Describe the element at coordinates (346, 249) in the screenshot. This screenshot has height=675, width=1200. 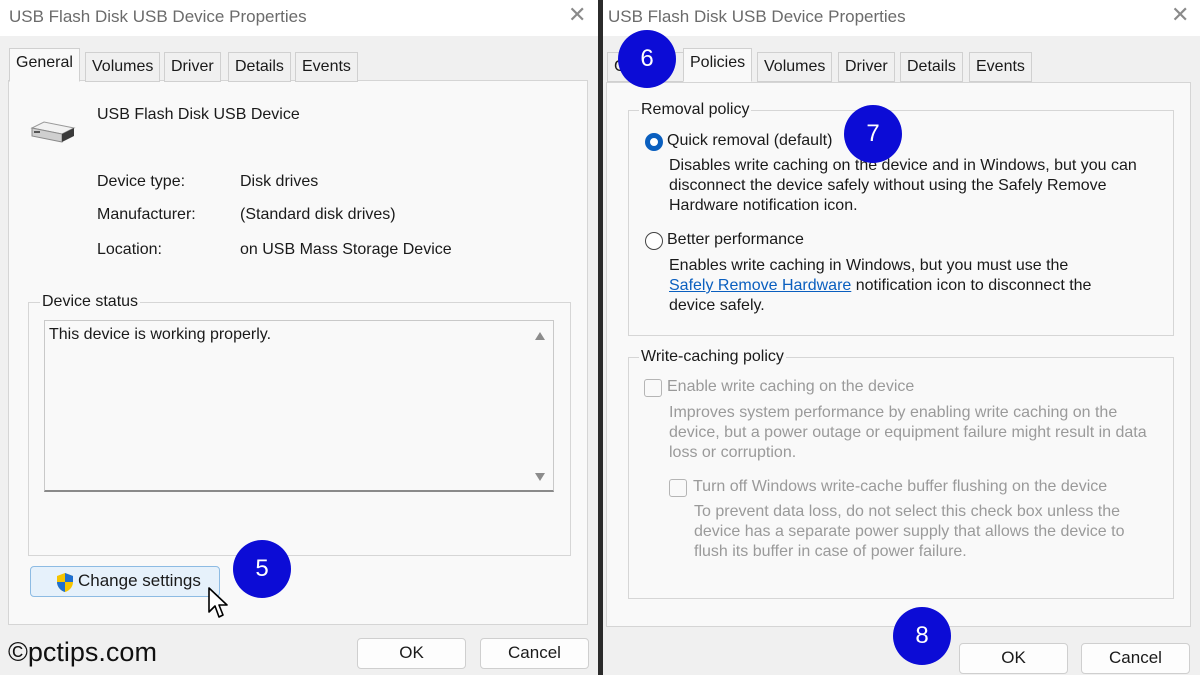
I see `location-value: on USB Mass Storage Device` at that location.